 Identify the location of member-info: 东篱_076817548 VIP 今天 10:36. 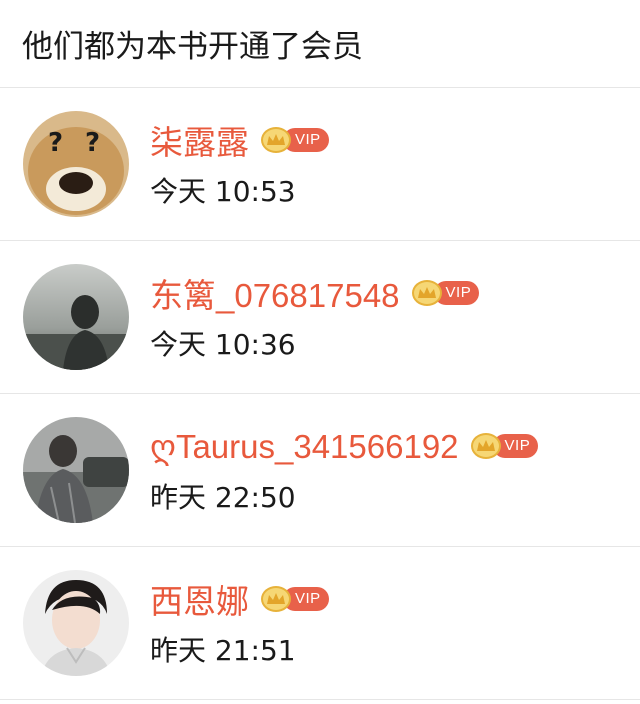
(315, 316).